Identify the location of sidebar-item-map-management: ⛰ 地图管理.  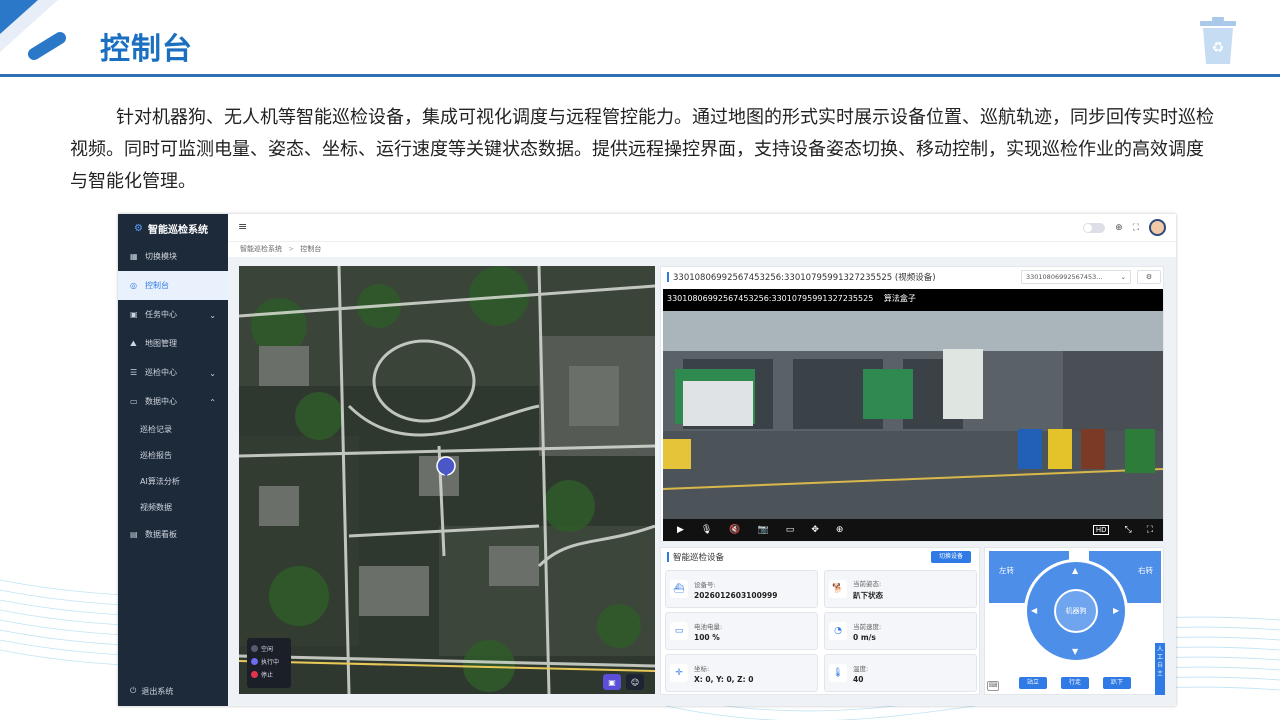
(173, 343).